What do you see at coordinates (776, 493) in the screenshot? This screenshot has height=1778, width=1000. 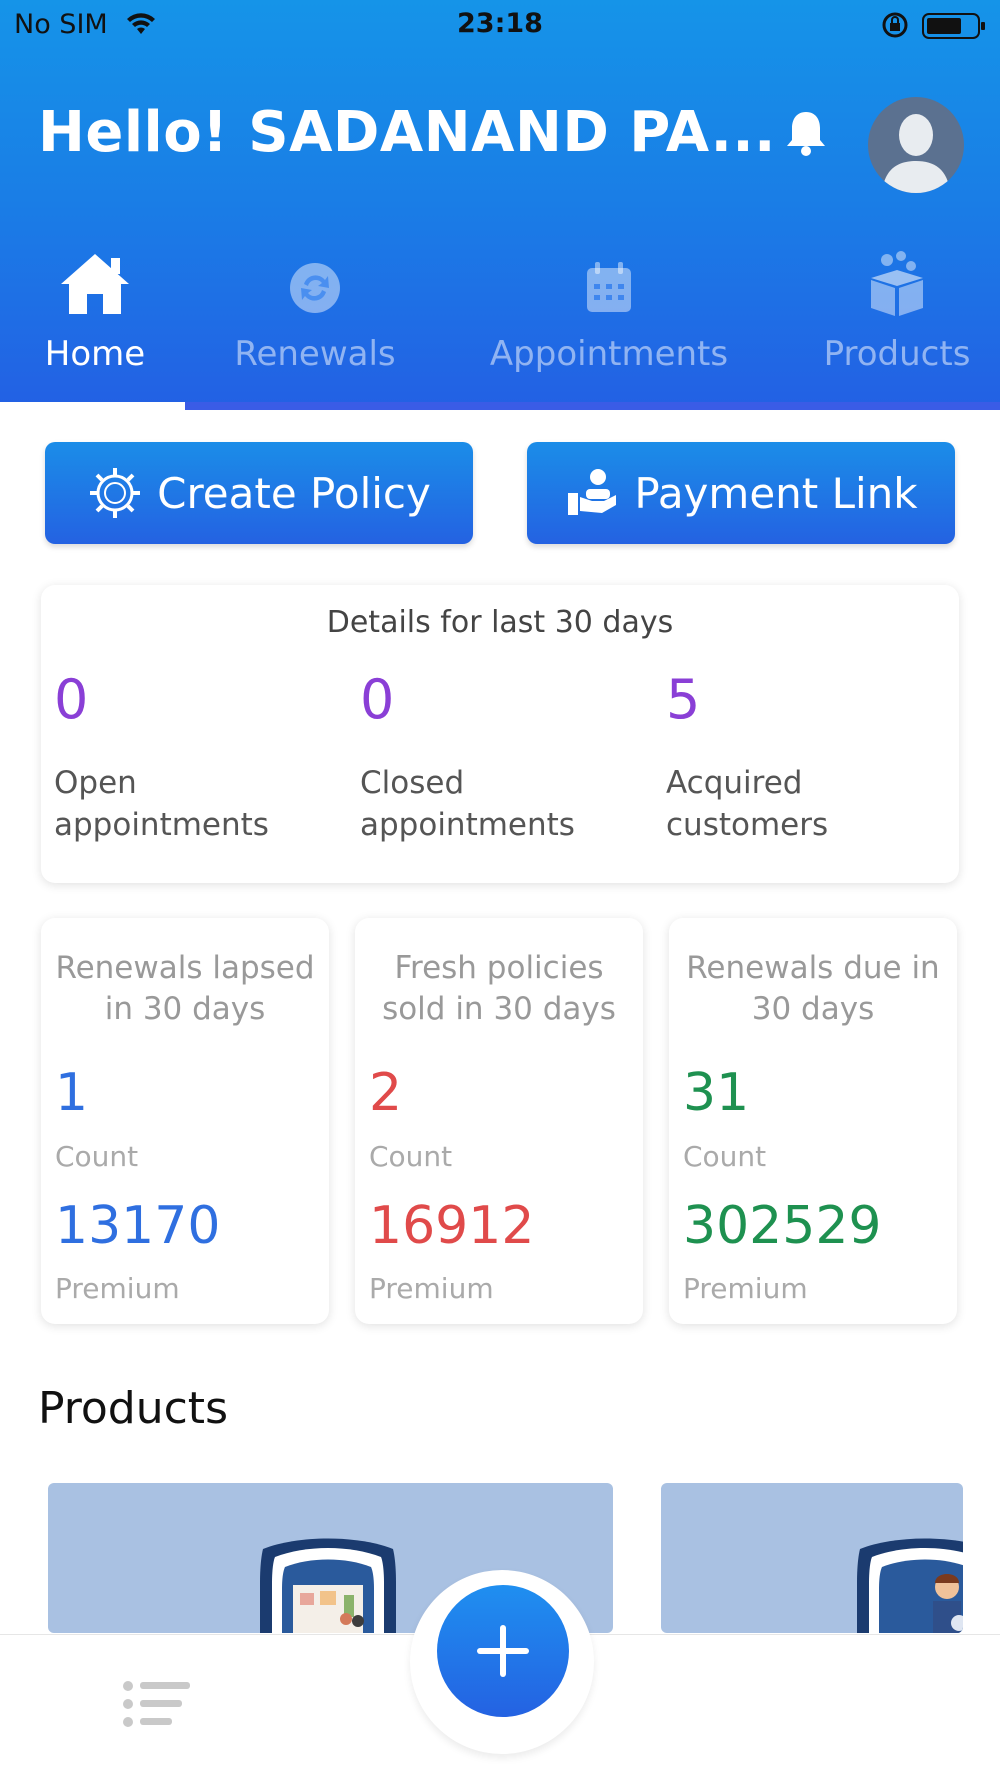 I see `payment-link-label: Payment Link` at bounding box center [776, 493].